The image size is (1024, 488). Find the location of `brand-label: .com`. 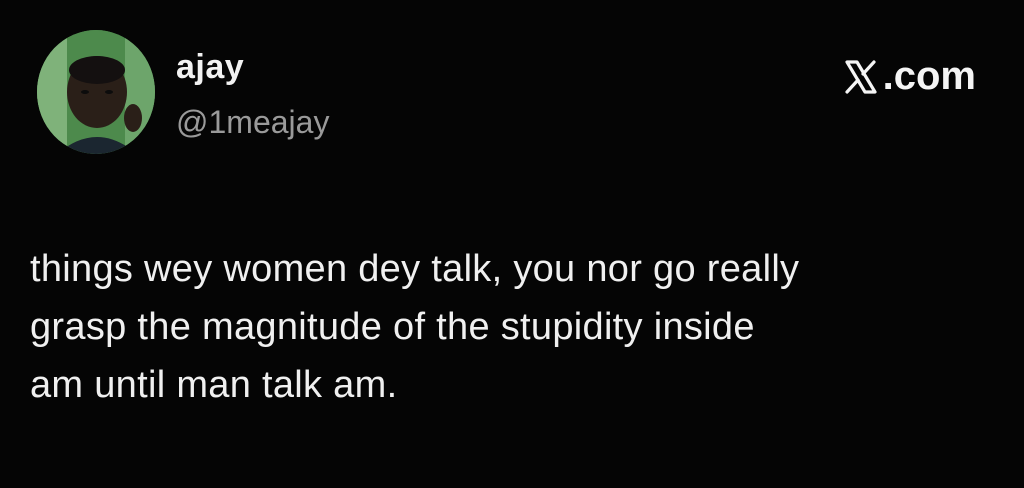

brand-label: .com is located at coordinates (929, 76).